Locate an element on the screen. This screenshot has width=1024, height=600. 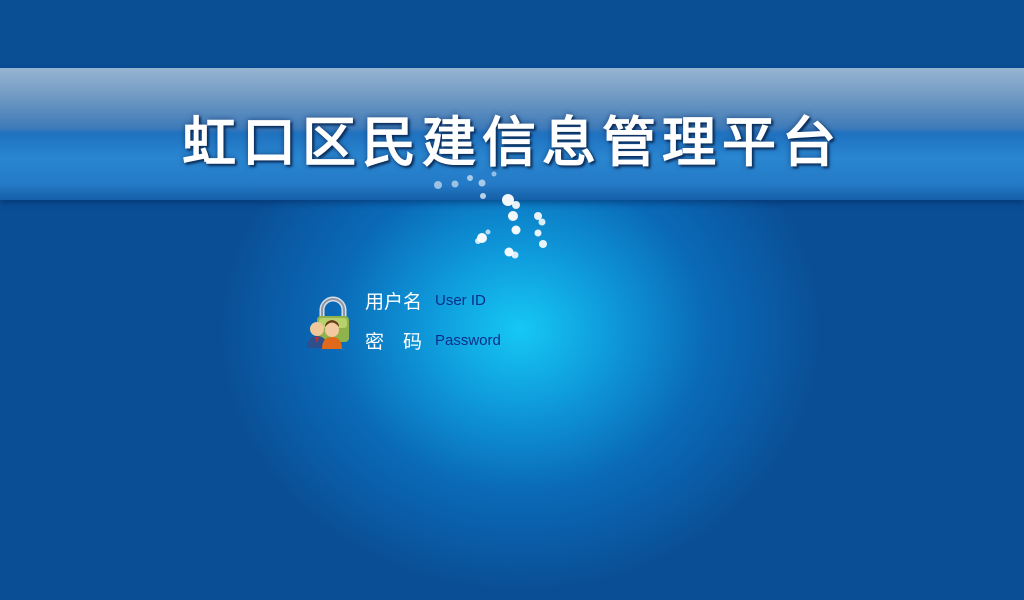
top-band is located at coordinates (512, 34).